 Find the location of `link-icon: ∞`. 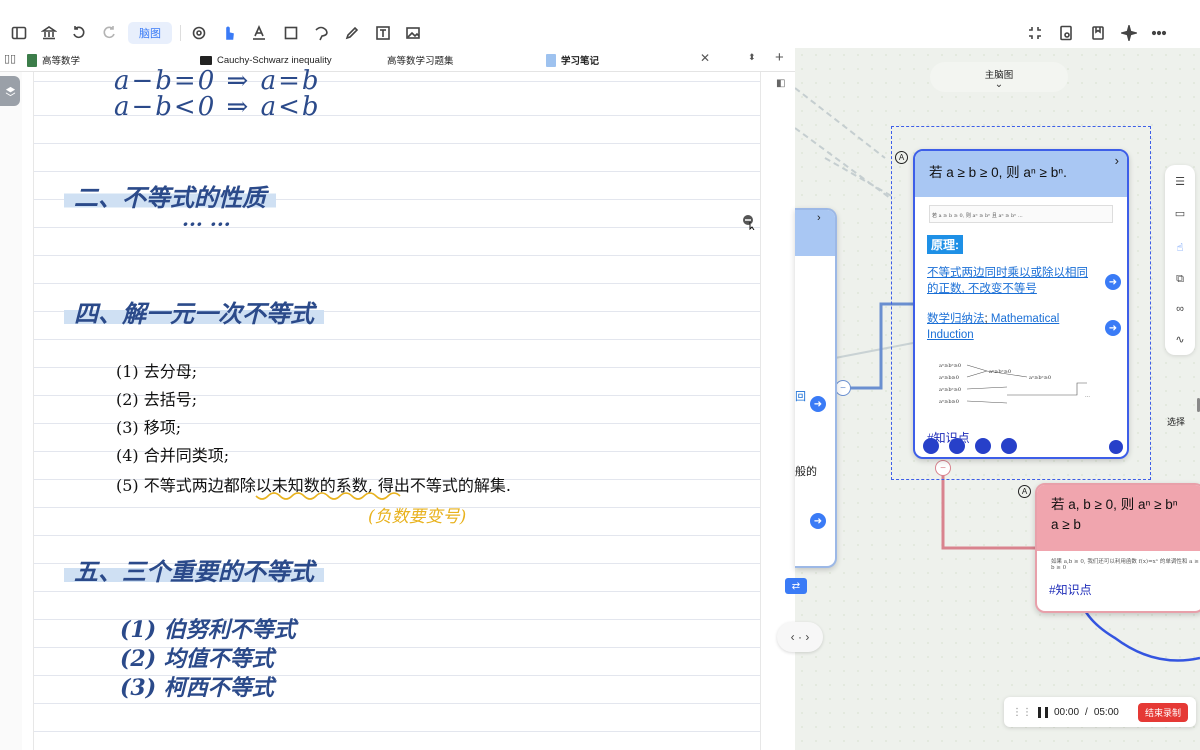

link-icon: ∞ is located at coordinates (1180, 310).